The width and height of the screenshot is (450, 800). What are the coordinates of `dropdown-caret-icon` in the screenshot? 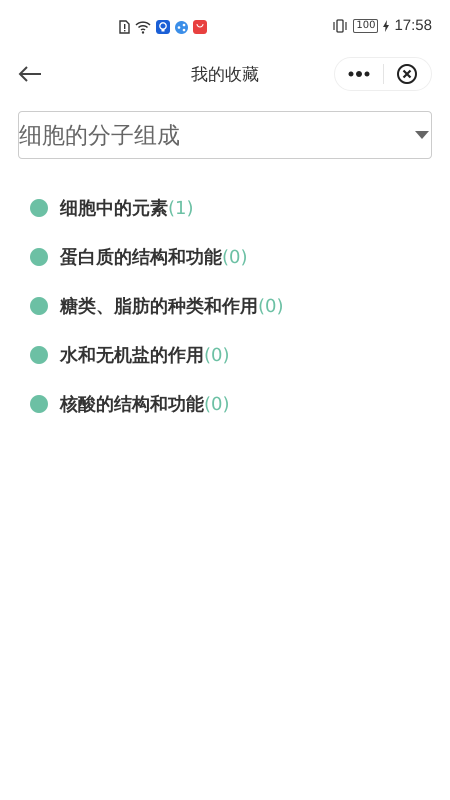 It's located at (422, 135).